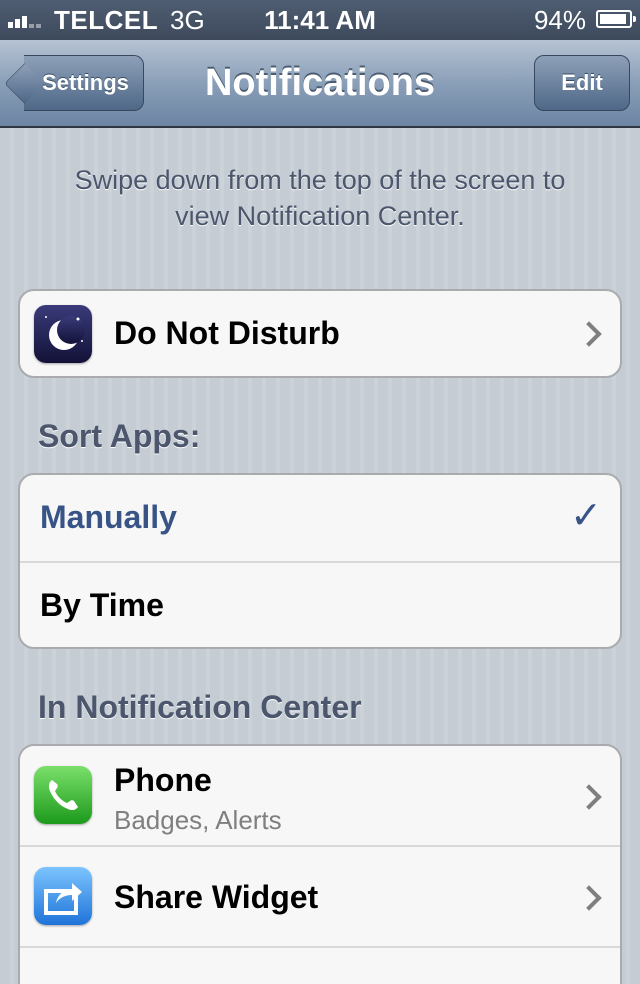 Image resolution: width=640 pixels, height=984 pixels. I want to click on do-not-disturb-group: Do Not Disturb, so click(320, 333).